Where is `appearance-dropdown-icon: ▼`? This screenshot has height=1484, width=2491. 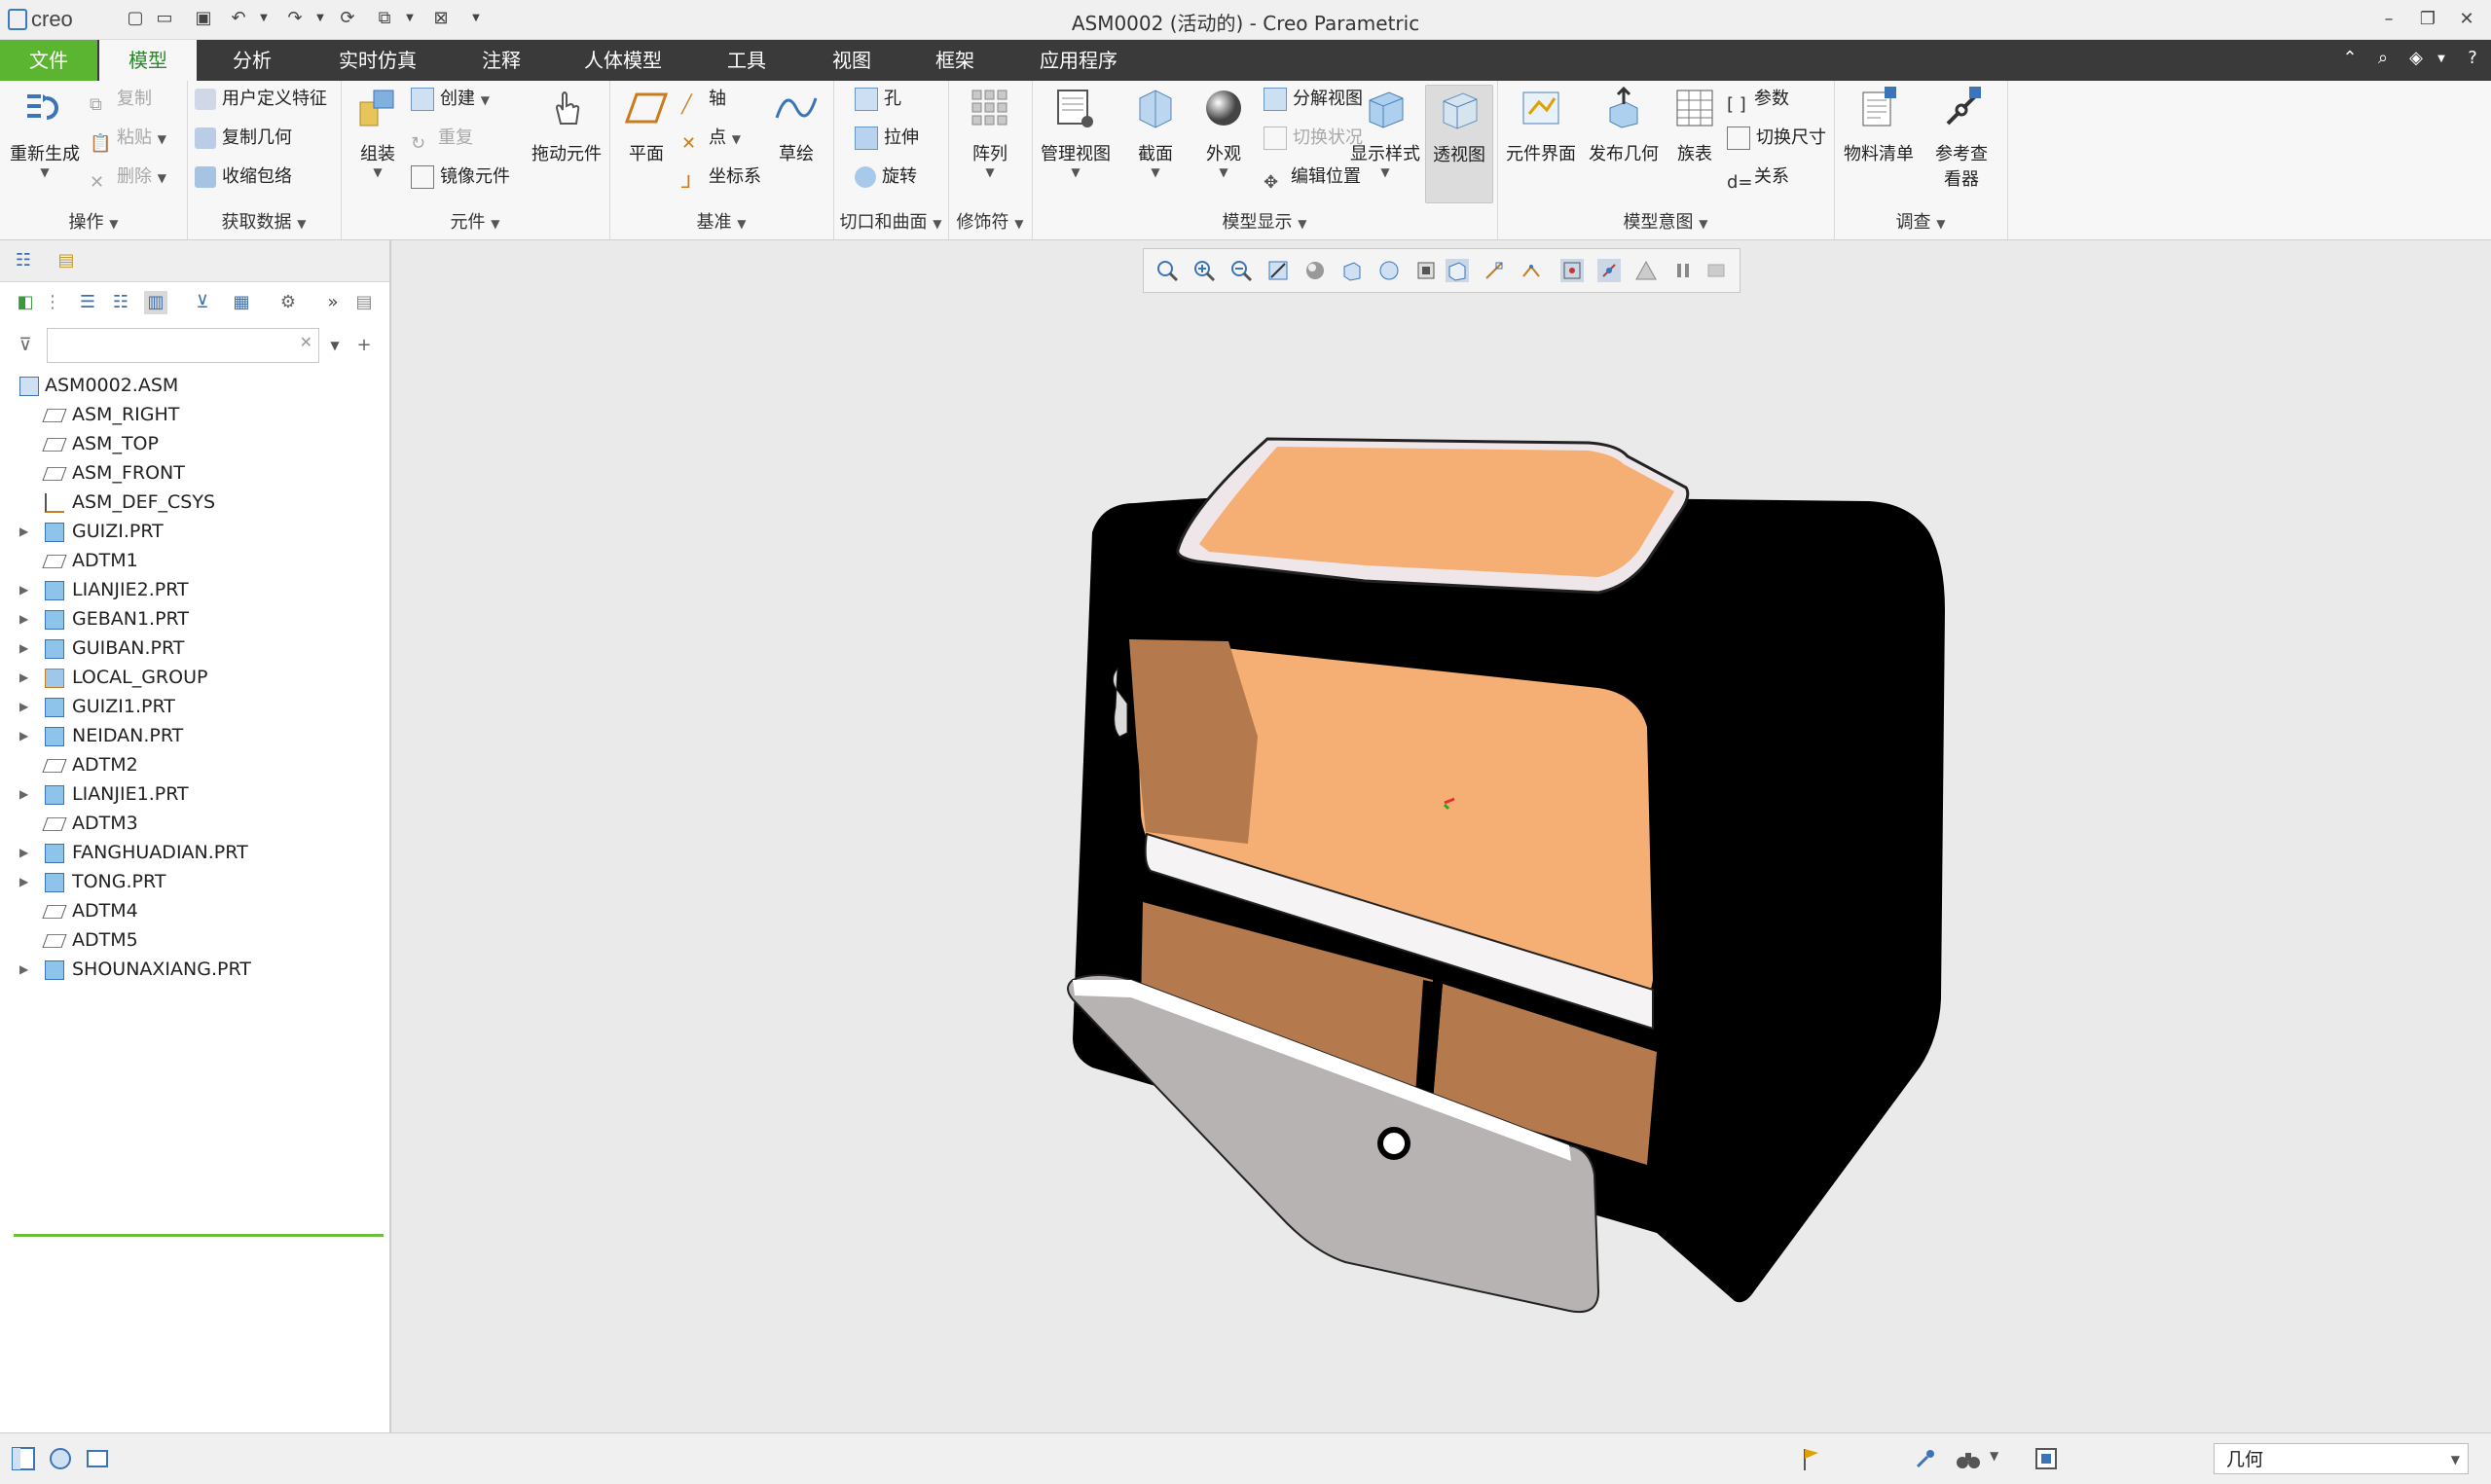
appearance-dropdown-icon: ▼ is located at coordinates (1224, 172).